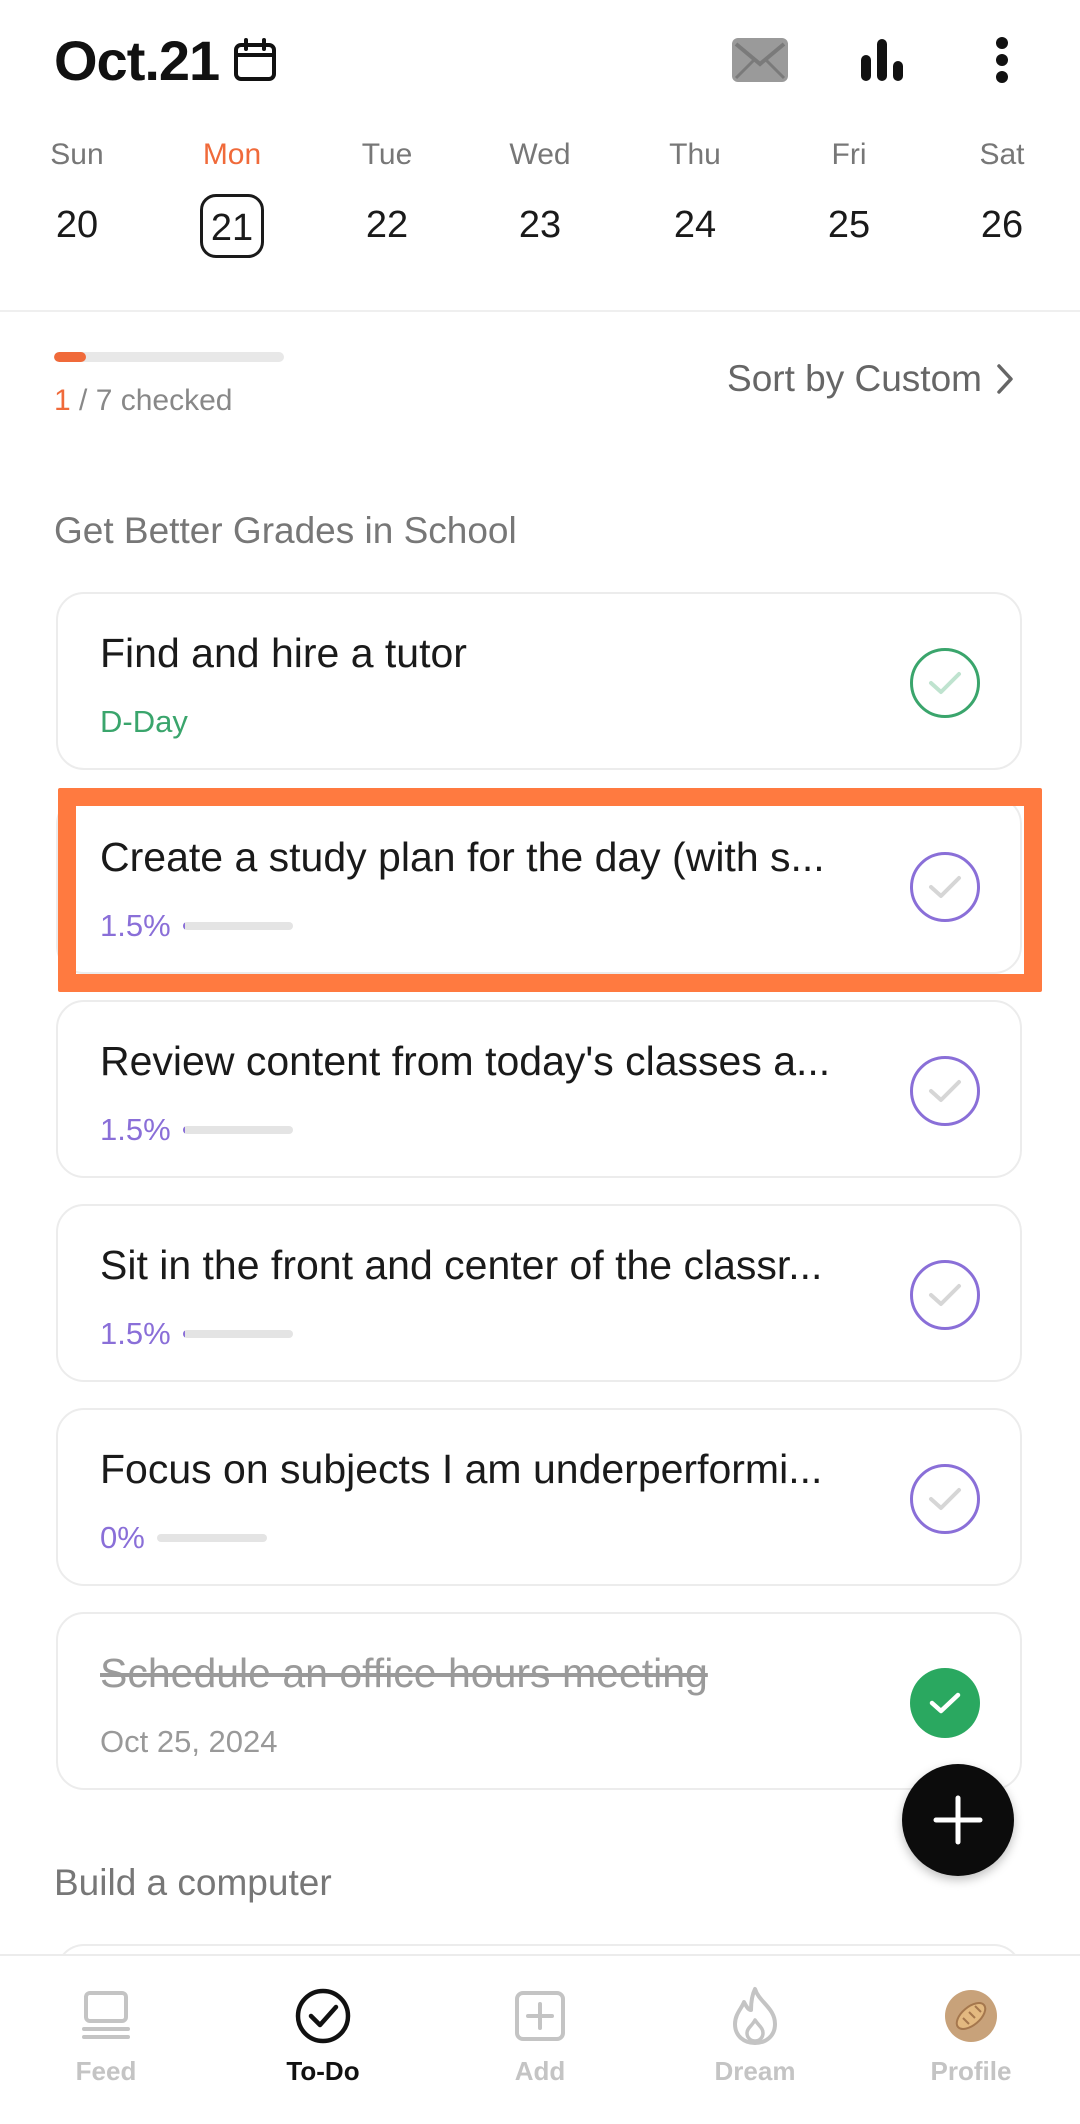 The image size is (1080, 2124). I want to click on nav-label: Feed, so click(106, 2071).